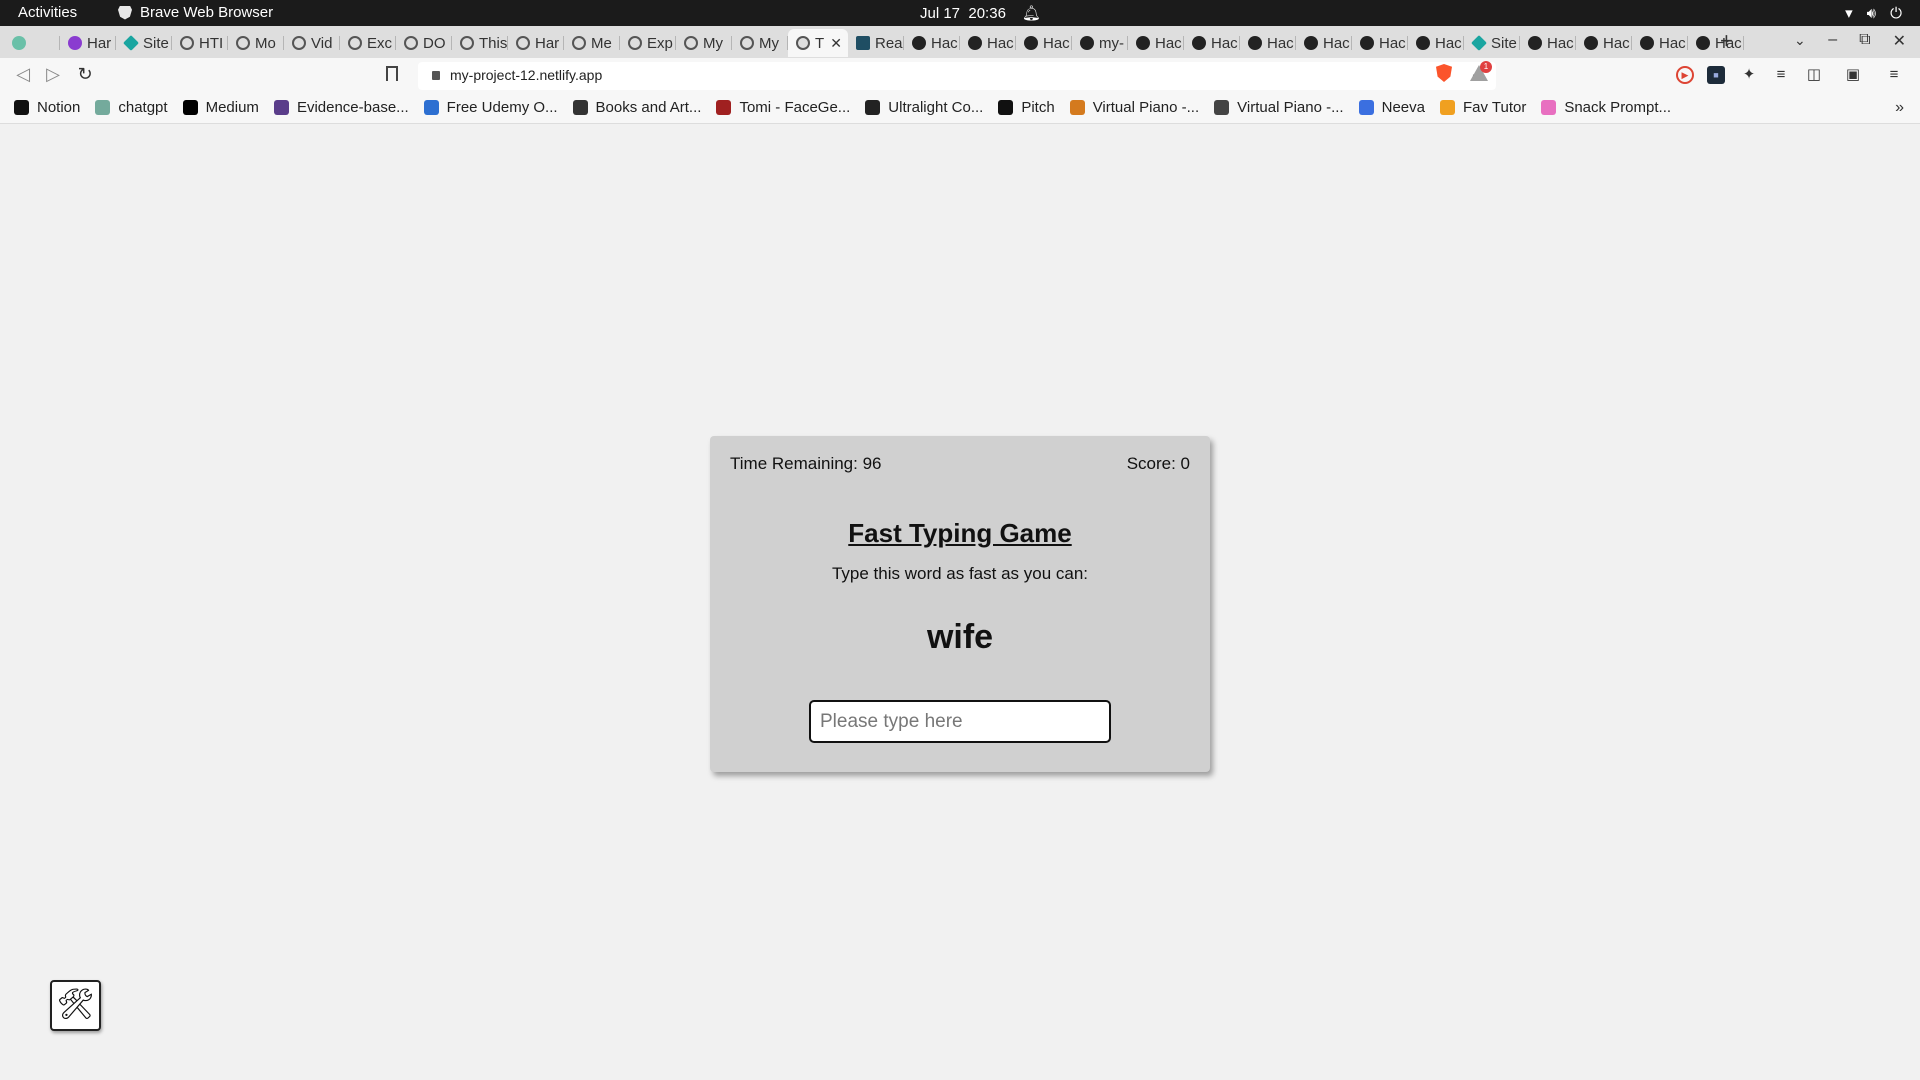 This screenshot has width=1920, height=1080. What do you see at coordinates (85, 74) in the screenshot?
I see `reload-button: ↻` at bounding box center [85, 74].